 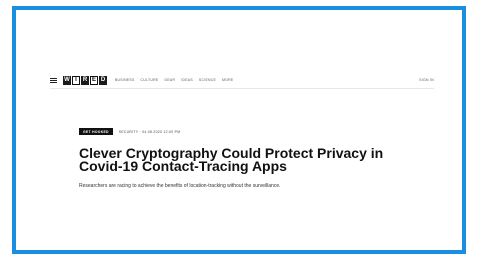 What do you see at coordinates (53, 80) in the screenshot?
I see `hamburger-menu-icon` at bounding box center [53, 80].